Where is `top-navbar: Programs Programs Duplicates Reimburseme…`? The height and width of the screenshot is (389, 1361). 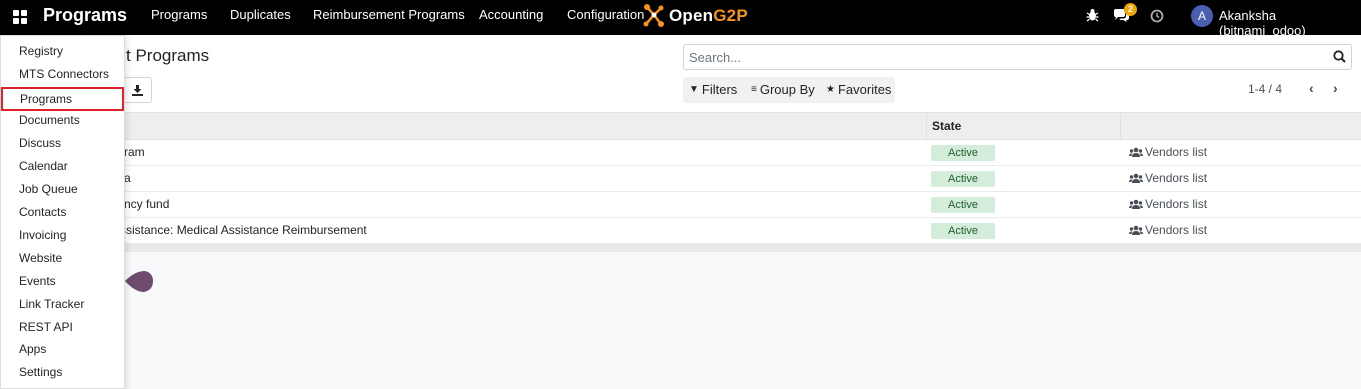
top-navbar: Programs Programs Duplicates Reimburseme… is located at coordinates (680, 19).